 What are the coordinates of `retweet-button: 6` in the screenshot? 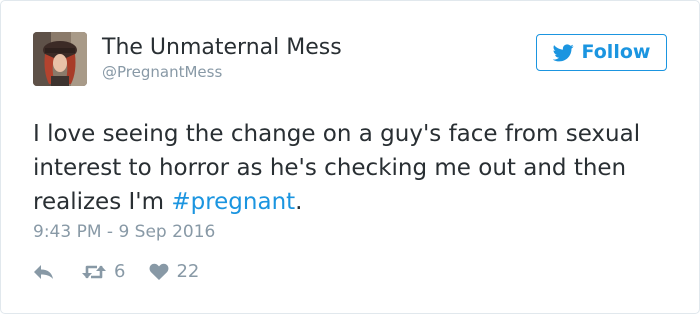 It's located at (103, 272).